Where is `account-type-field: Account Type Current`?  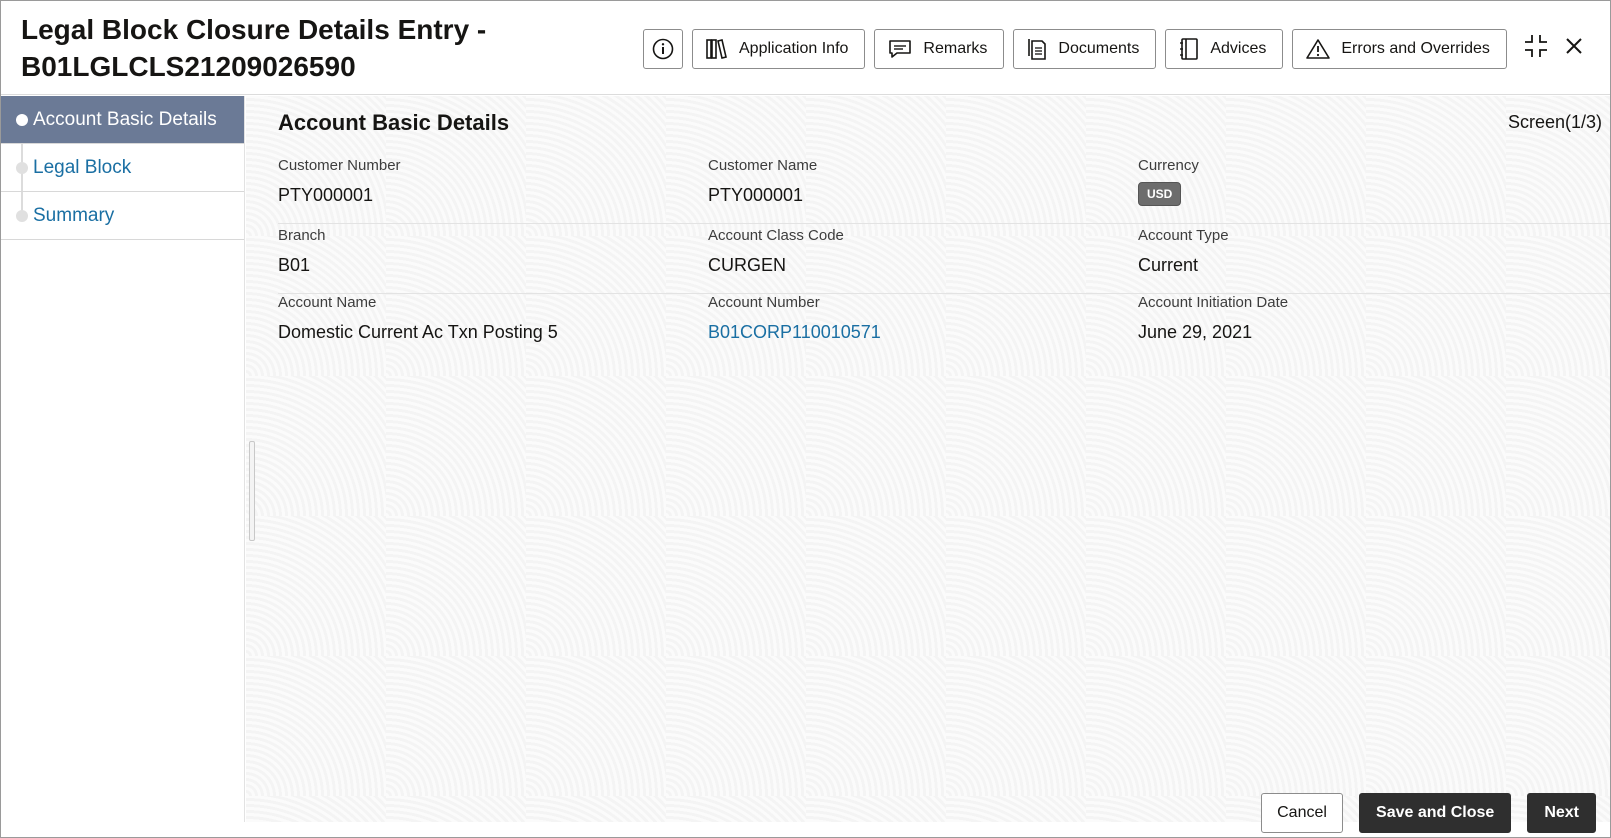
account-type-field: Account Type Current is located at coordinates (1348, 251).